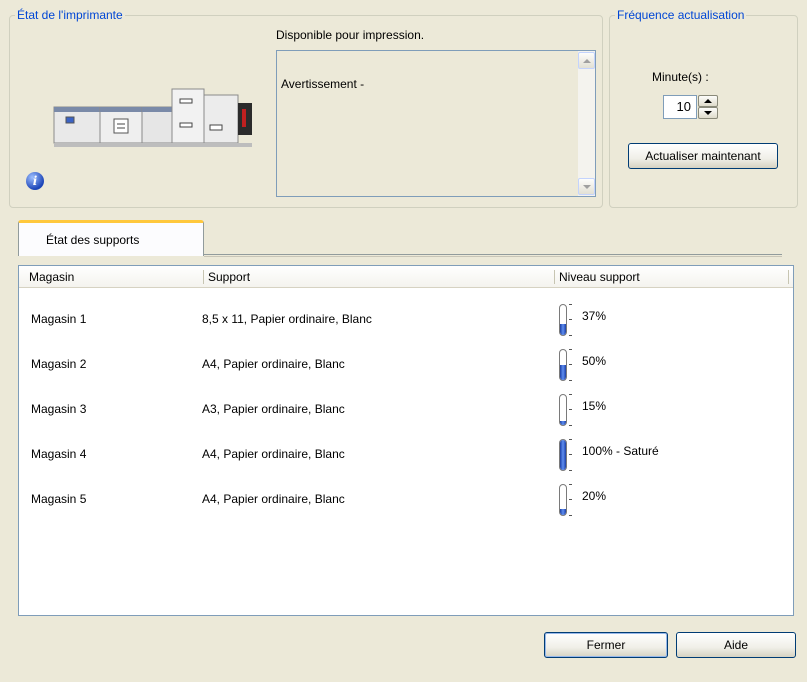  I want to click on level-text: 20%, so click(594, 496).